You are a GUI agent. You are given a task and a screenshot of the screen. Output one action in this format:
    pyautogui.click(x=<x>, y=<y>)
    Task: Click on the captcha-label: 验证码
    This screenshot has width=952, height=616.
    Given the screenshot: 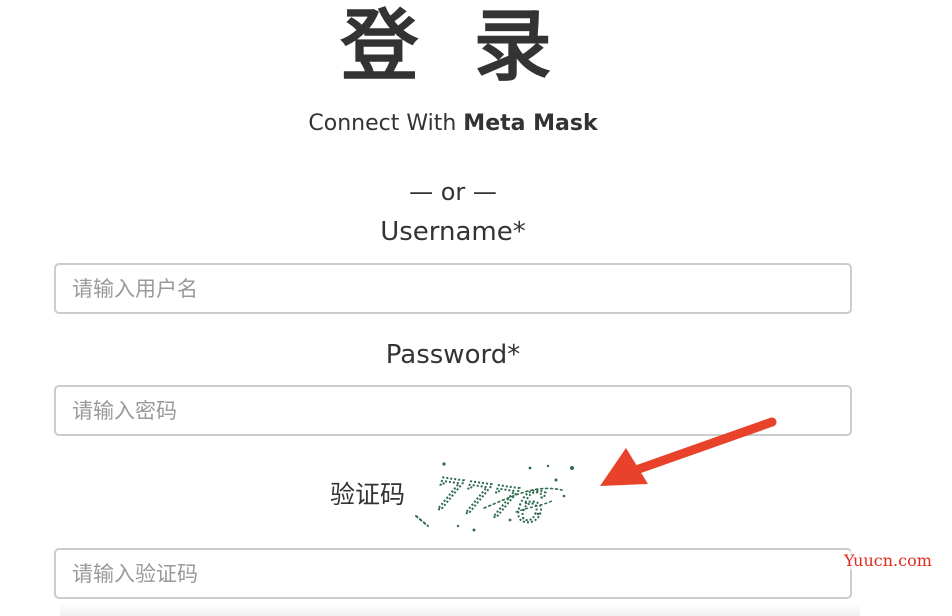 What is the action you would take?
    pyautogui.click(x=368, y=494)
    